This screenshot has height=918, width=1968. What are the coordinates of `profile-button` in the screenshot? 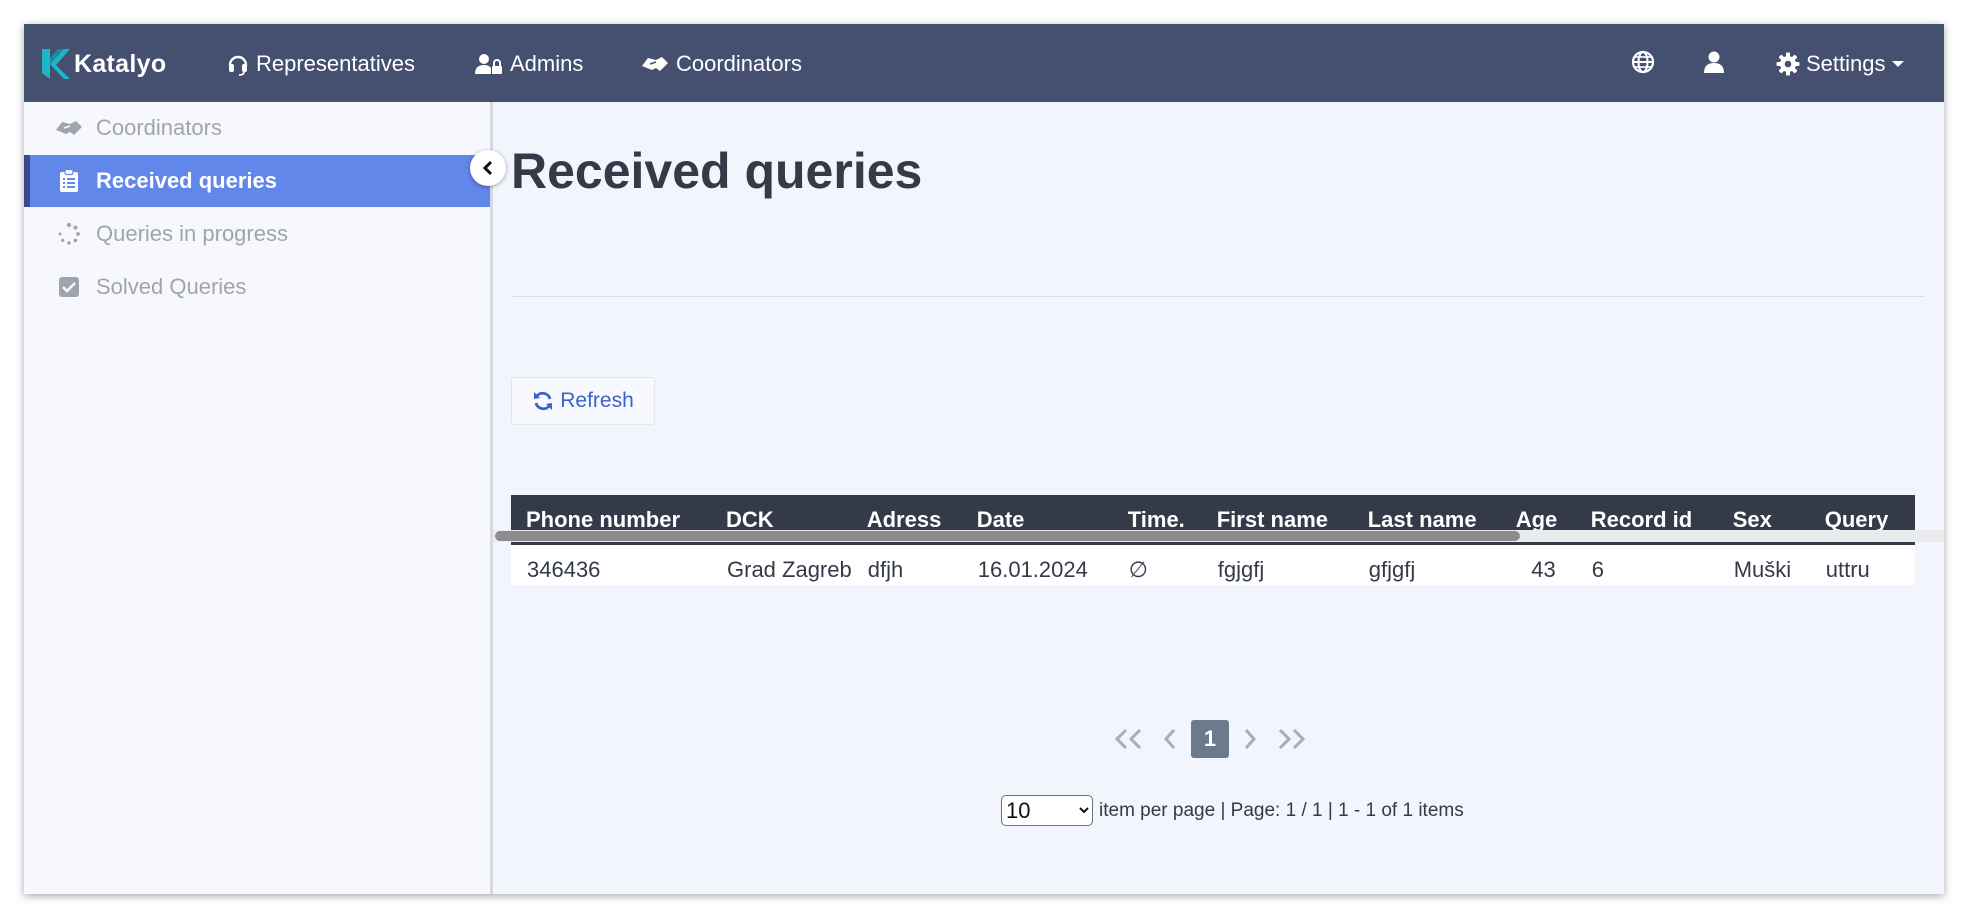 It's located at (1714, 64).